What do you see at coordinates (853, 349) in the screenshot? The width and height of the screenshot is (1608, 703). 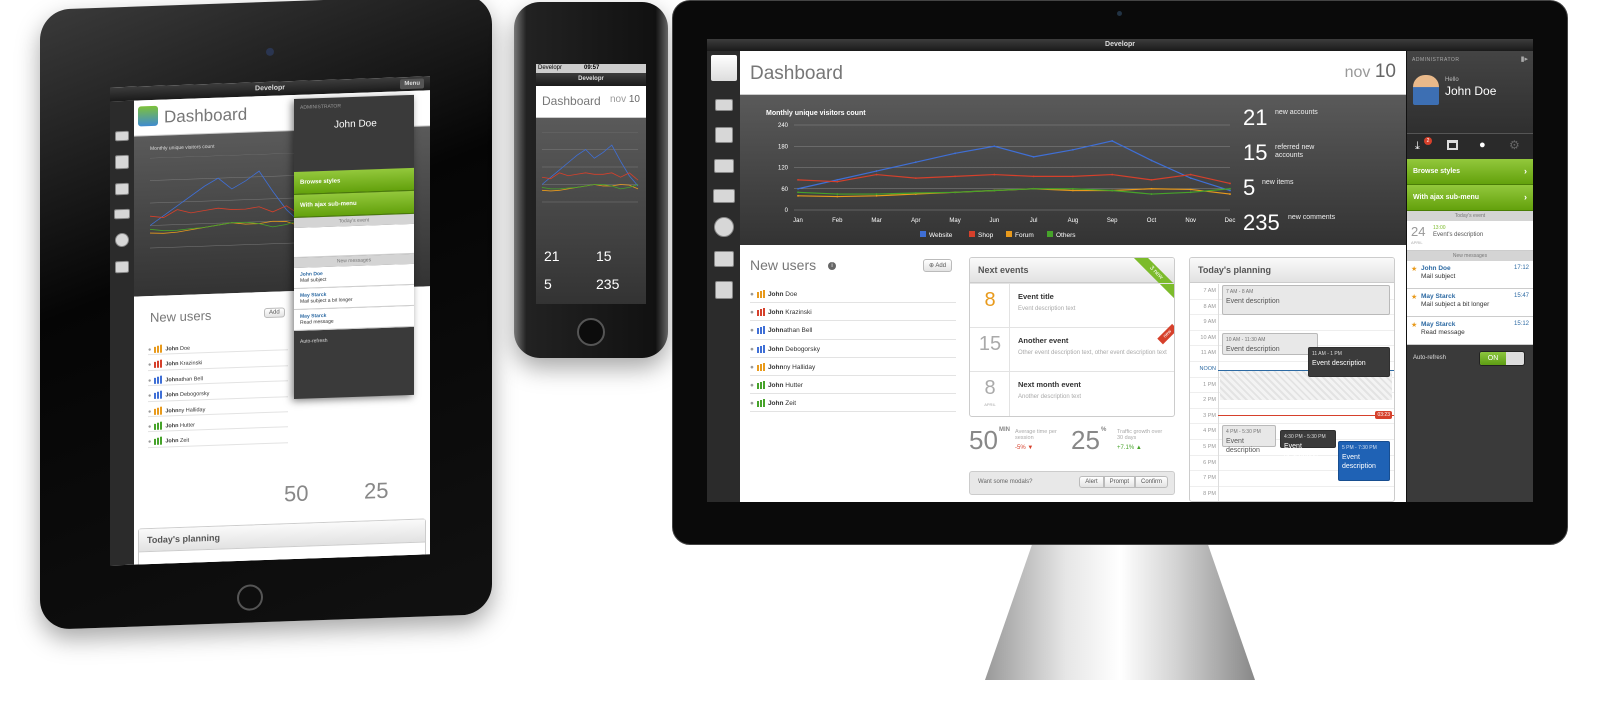 I see `user-row: ● John Debogorsky` at bounding box center [853, 349].